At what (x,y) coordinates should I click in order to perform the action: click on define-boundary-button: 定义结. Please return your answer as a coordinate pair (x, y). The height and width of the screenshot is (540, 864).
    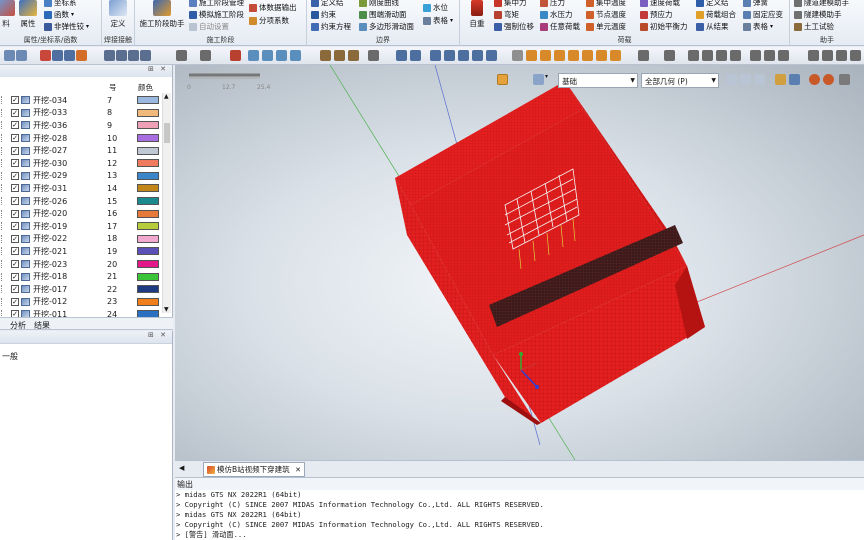
    Looking at the image, I should click on (327, 4).